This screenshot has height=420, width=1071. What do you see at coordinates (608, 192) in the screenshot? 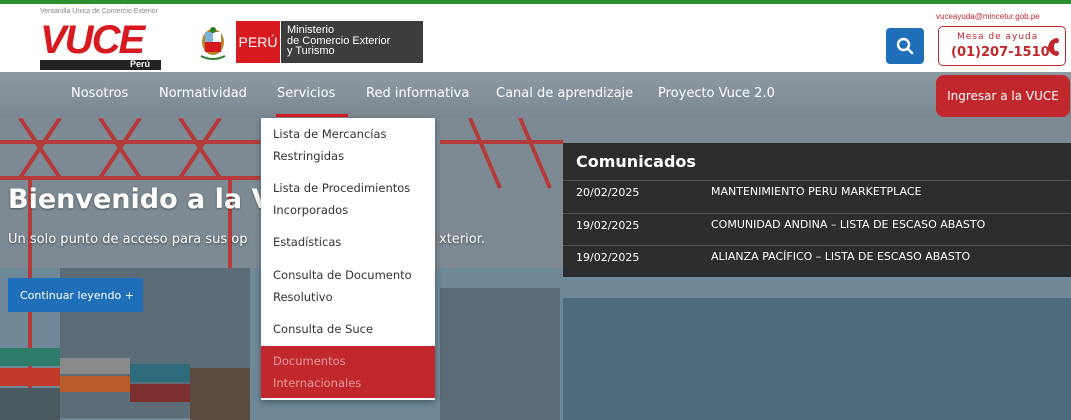
I see `comunicado-date: 20/02/2025` at bounding box center [608, 192].